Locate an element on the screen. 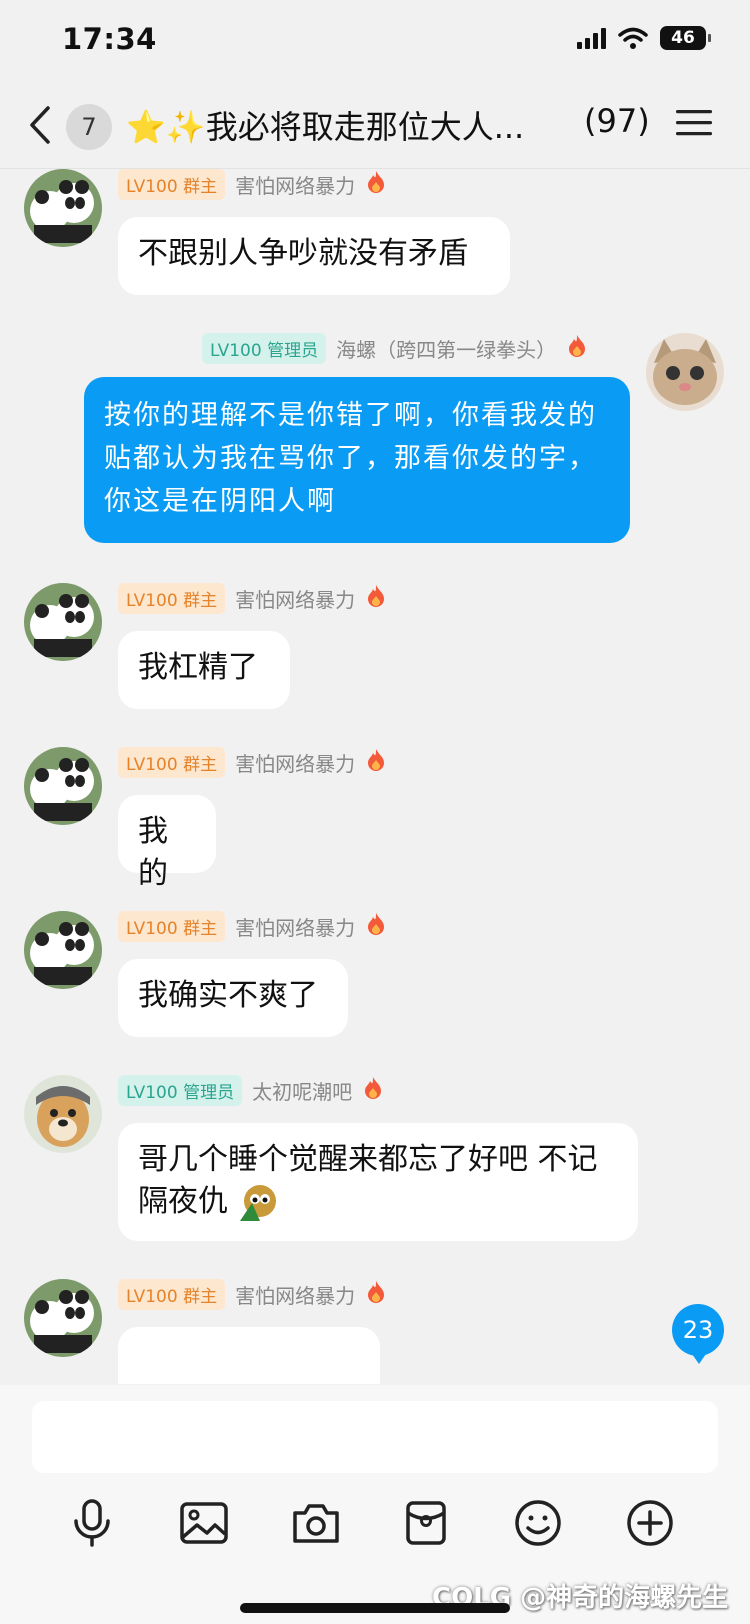 This screenshot has height=1624, width=750. message-meta: LV100 管理员 海螺（跨四第一绿拳头） is located at coordinates (395, 348).